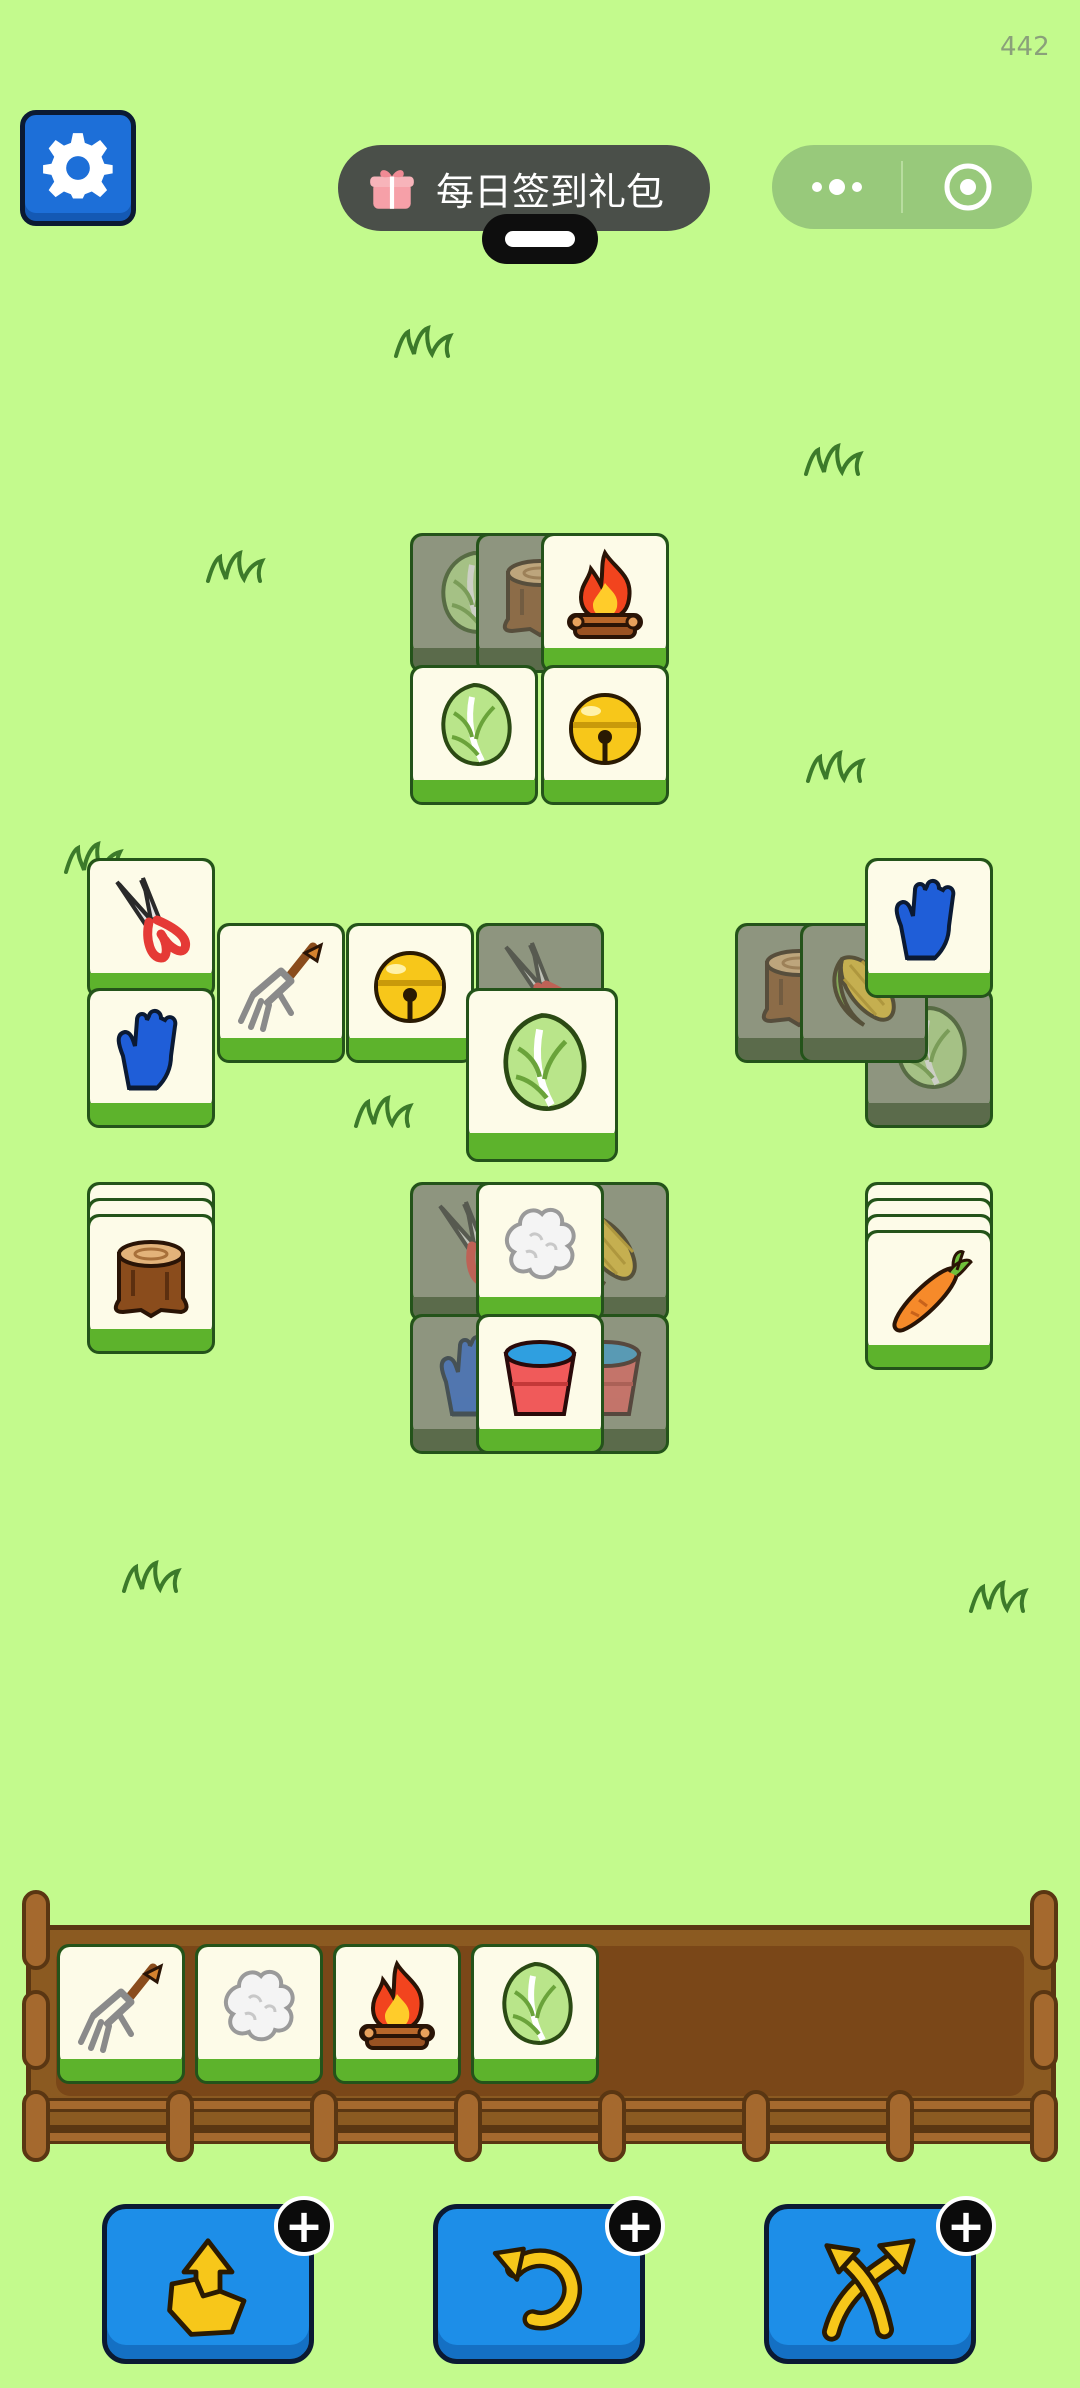  Describe the element at coordinates (902, 187) in the screenshot. I see `mini-program-capsule` at that location.